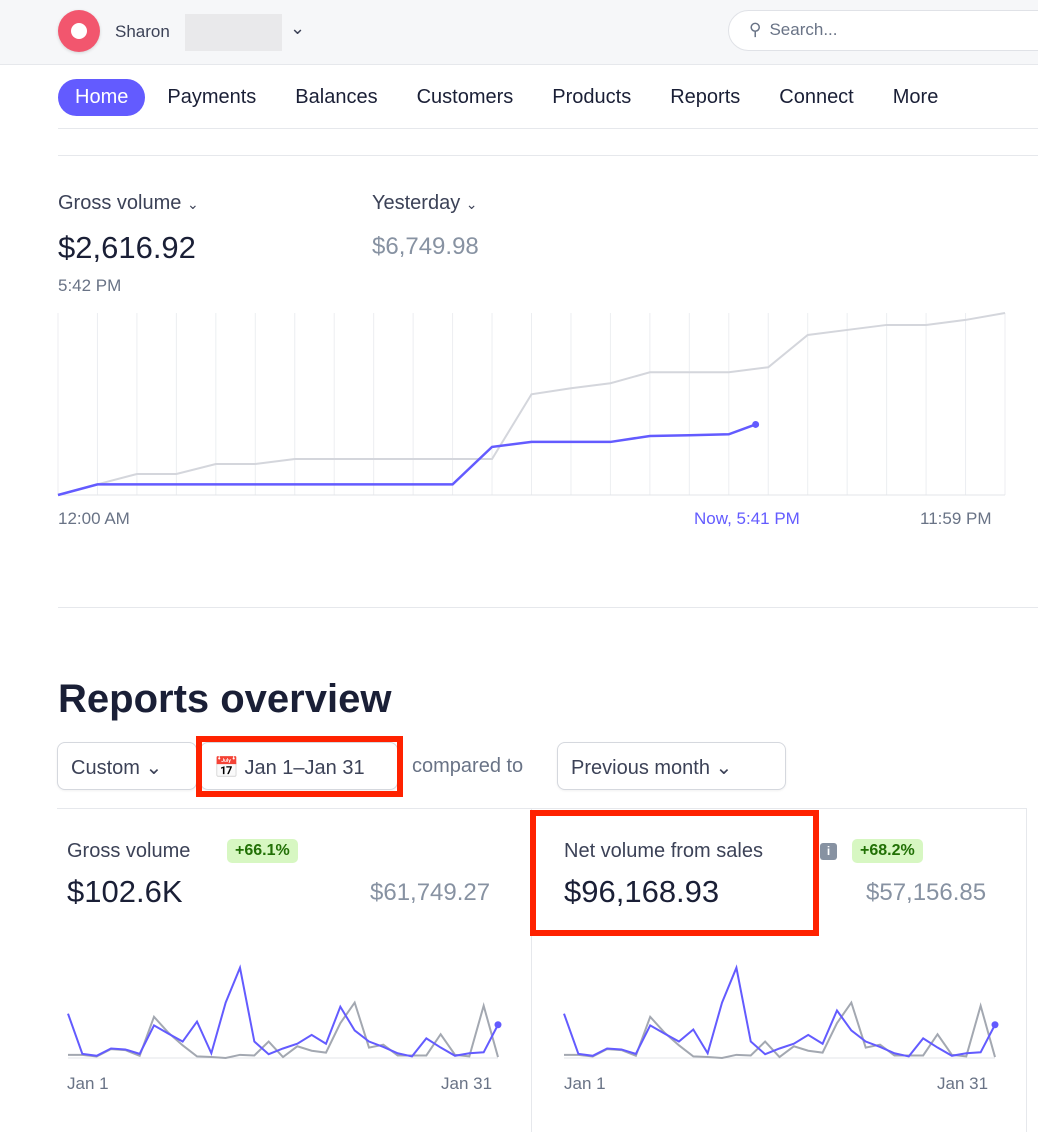 The image size is (1038, 1132). I want to click on card-previous: $61,749.27, so click(430, 892).